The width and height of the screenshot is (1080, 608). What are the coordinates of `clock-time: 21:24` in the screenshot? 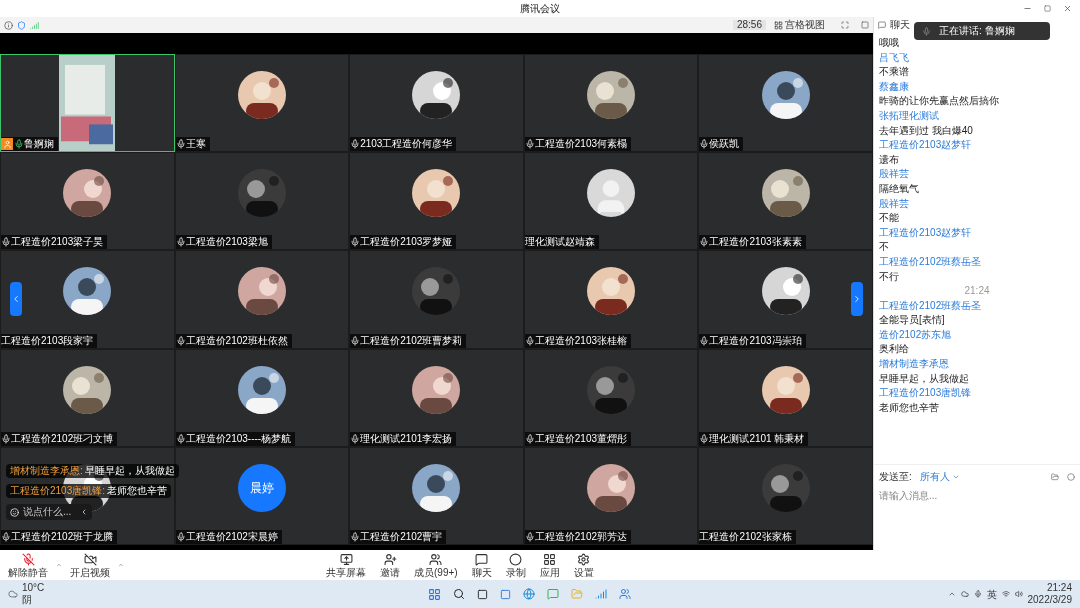 It's located at (1059, 588).